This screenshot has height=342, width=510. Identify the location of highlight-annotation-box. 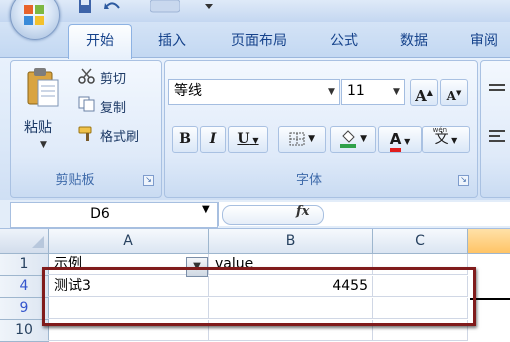
(259, 296).